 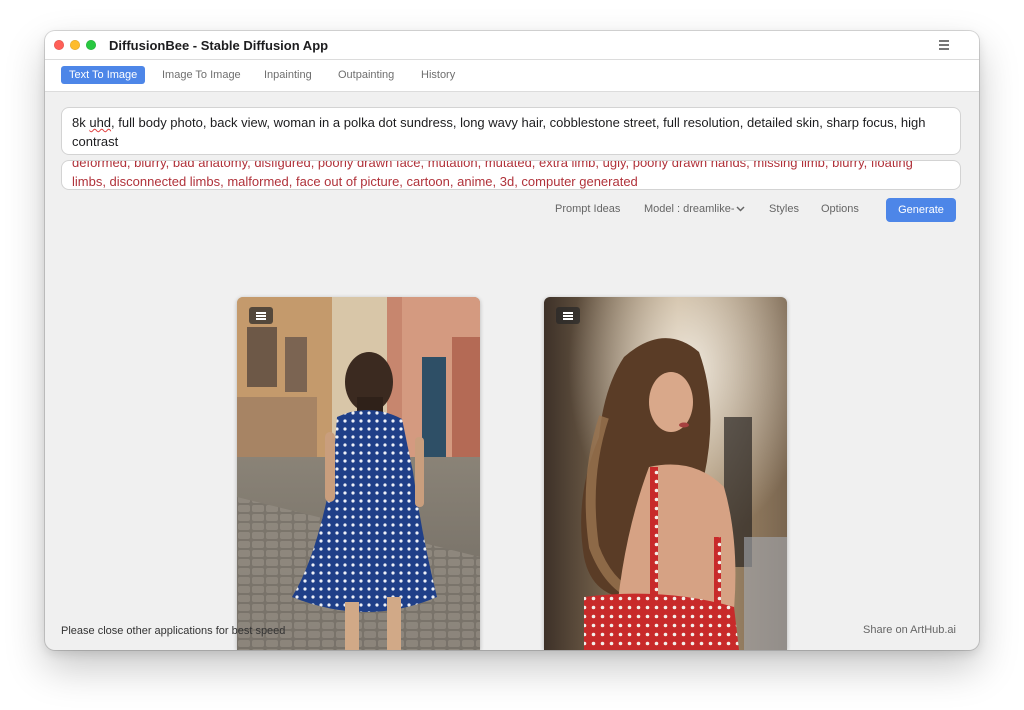 What do you see at coordinates (219, 45) in the screenshot?
I see `window-title: DiffusionBee - Stable Diffusion App` at bounding box center [219, 45].